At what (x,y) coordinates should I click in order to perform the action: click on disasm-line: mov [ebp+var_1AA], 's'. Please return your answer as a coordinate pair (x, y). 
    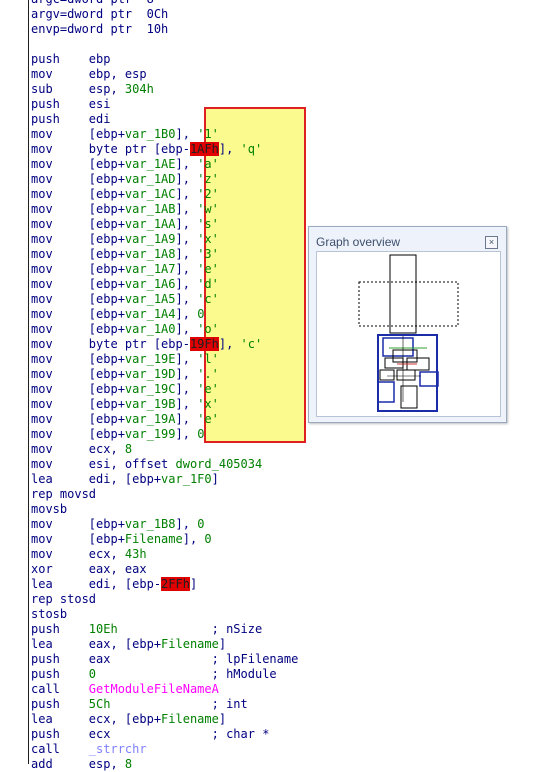
    Looking at the image, I should click on (164, 224).